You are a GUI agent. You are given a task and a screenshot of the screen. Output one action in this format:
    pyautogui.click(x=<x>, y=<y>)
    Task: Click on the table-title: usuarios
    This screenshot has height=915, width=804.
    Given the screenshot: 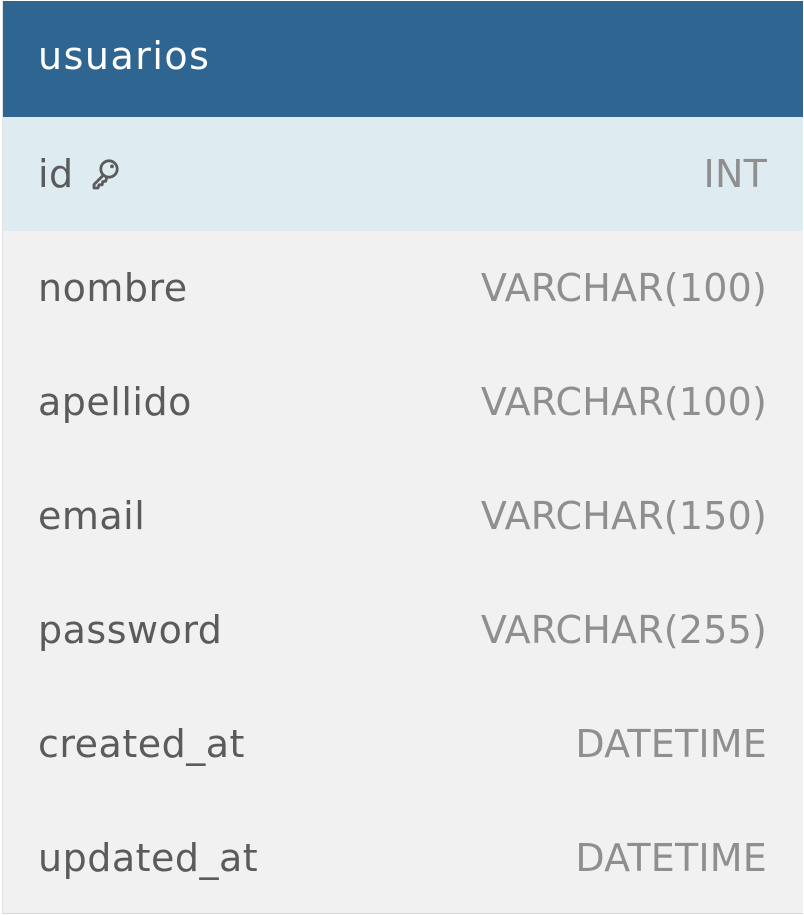 What is the action you would take?
    pyautogui.click(x=124, y=56)
    